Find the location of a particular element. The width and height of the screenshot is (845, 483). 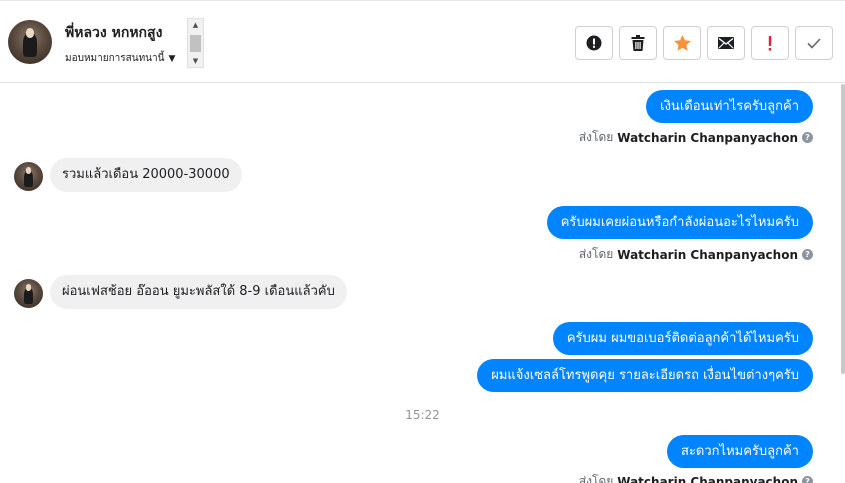

contact-name: พี่หลวง หกหกสูง is located at coordinates (113, 33).